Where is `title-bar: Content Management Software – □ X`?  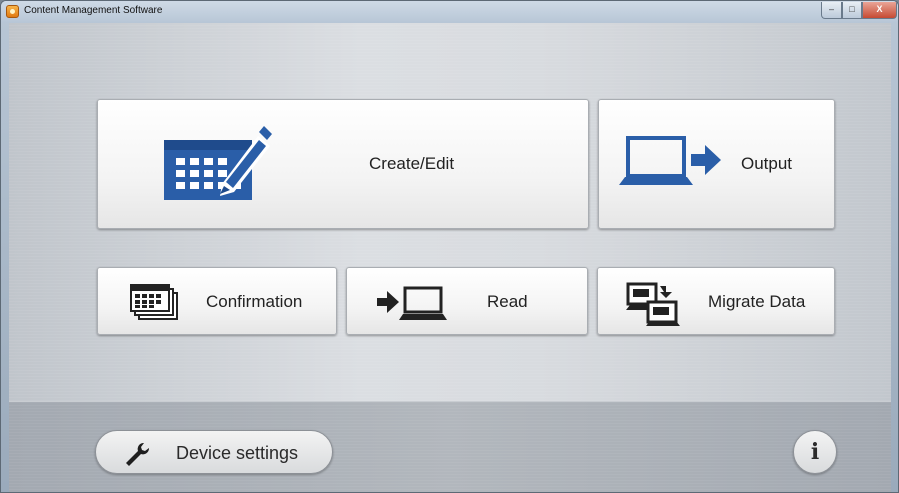
title-bar: Content Management Software – □ X is located at coordinates (449, 12).